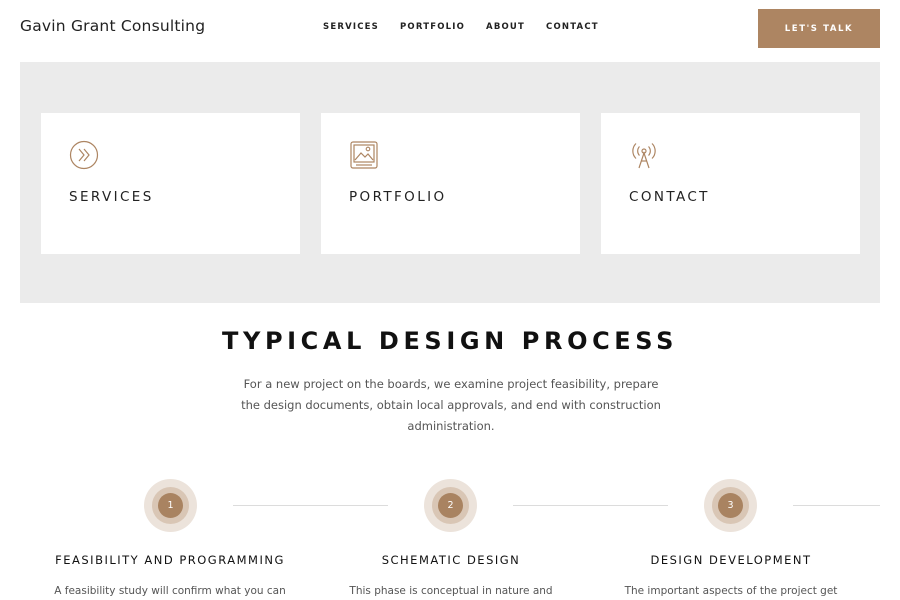  I want to click on step-3-text: The important aspects of the project get, so click(731, 591).